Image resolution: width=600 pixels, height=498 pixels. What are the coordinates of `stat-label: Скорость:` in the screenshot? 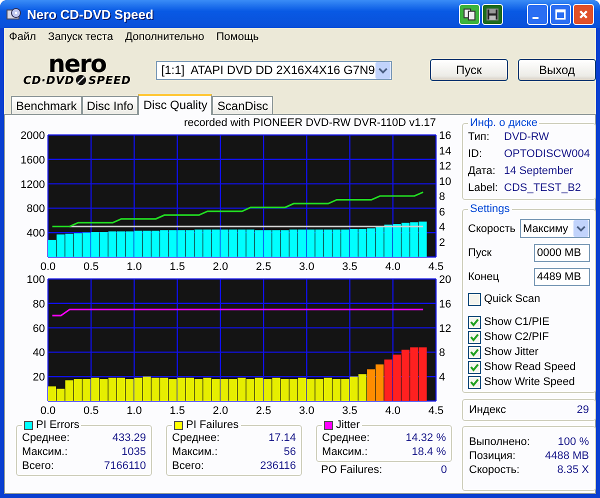 It's located at (494, 470).